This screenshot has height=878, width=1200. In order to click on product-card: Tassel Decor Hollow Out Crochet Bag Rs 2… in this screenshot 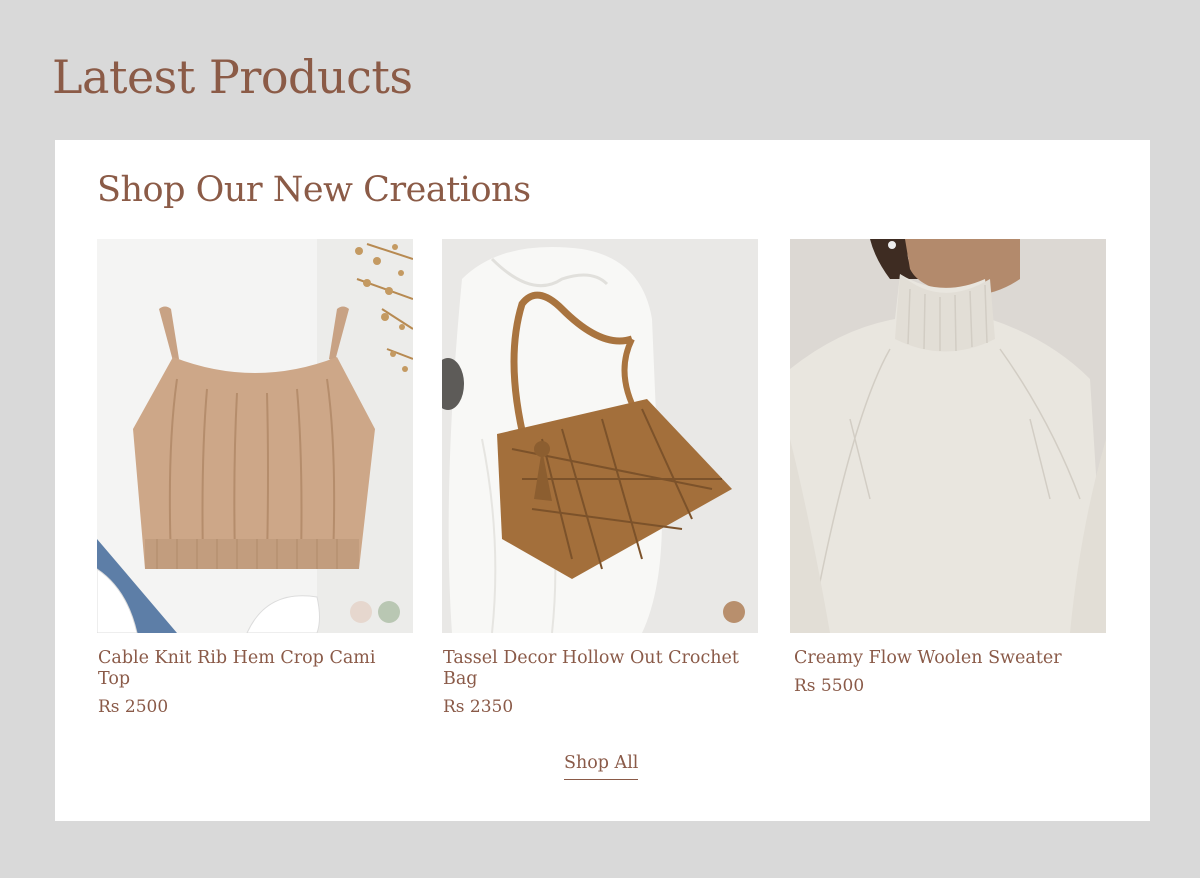, I will do `click(600, 478)`.